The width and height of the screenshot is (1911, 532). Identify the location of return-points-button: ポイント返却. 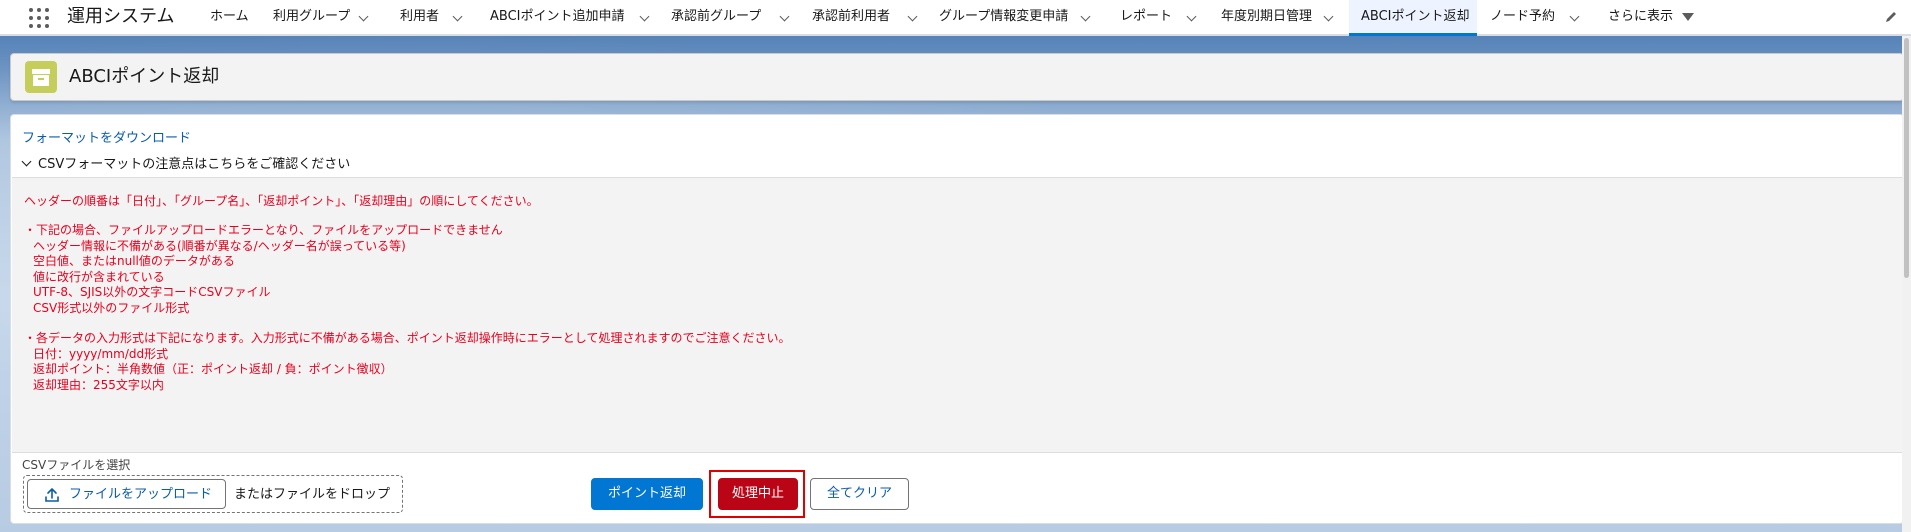
(647, 494).